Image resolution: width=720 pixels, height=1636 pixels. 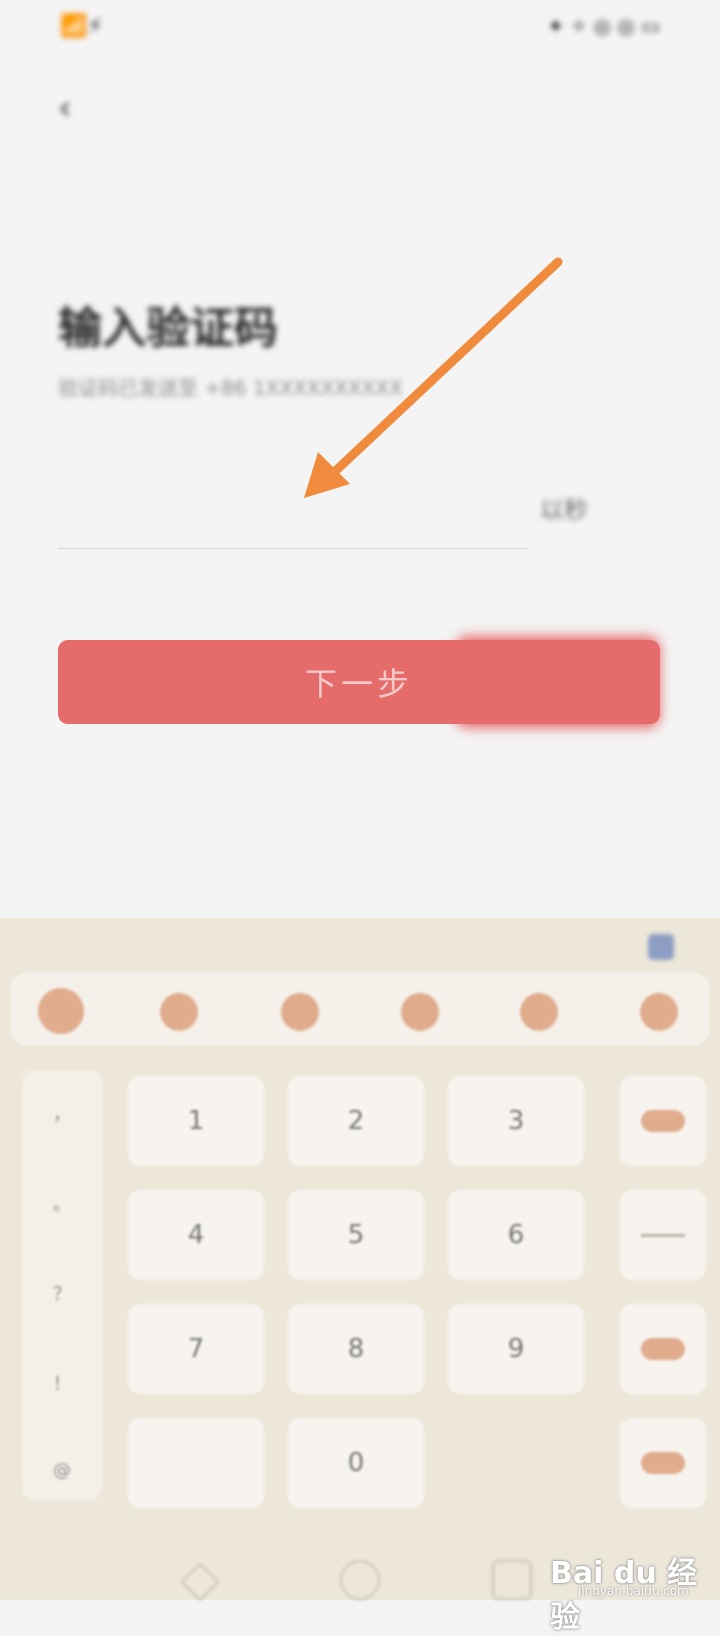 I want to click on annotation-arrow-icon, so click(x=433, y=377).